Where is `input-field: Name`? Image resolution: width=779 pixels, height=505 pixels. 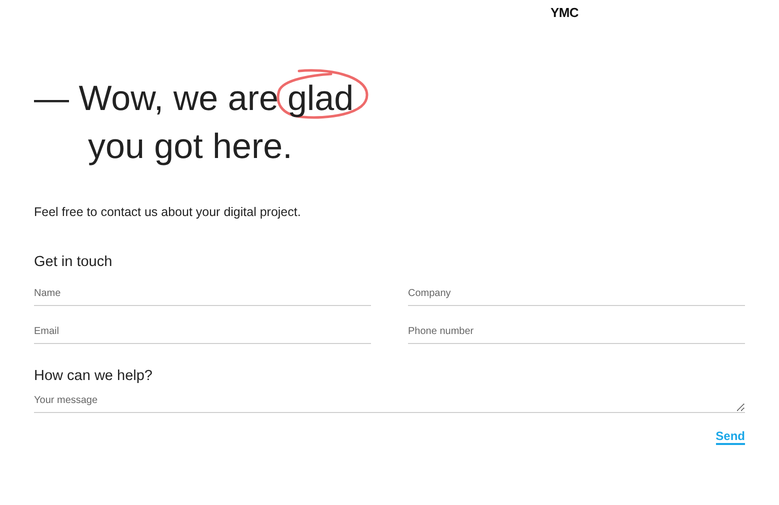 input-field: Name is located at coordinates (202, 296).